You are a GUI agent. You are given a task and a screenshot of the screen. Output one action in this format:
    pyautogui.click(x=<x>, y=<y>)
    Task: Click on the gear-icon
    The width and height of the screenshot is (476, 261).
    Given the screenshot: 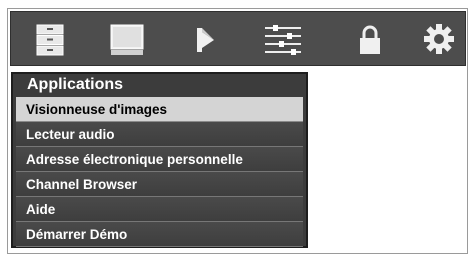 What is the action you would take?
    pyautogui.click(x=439, y=39)
    